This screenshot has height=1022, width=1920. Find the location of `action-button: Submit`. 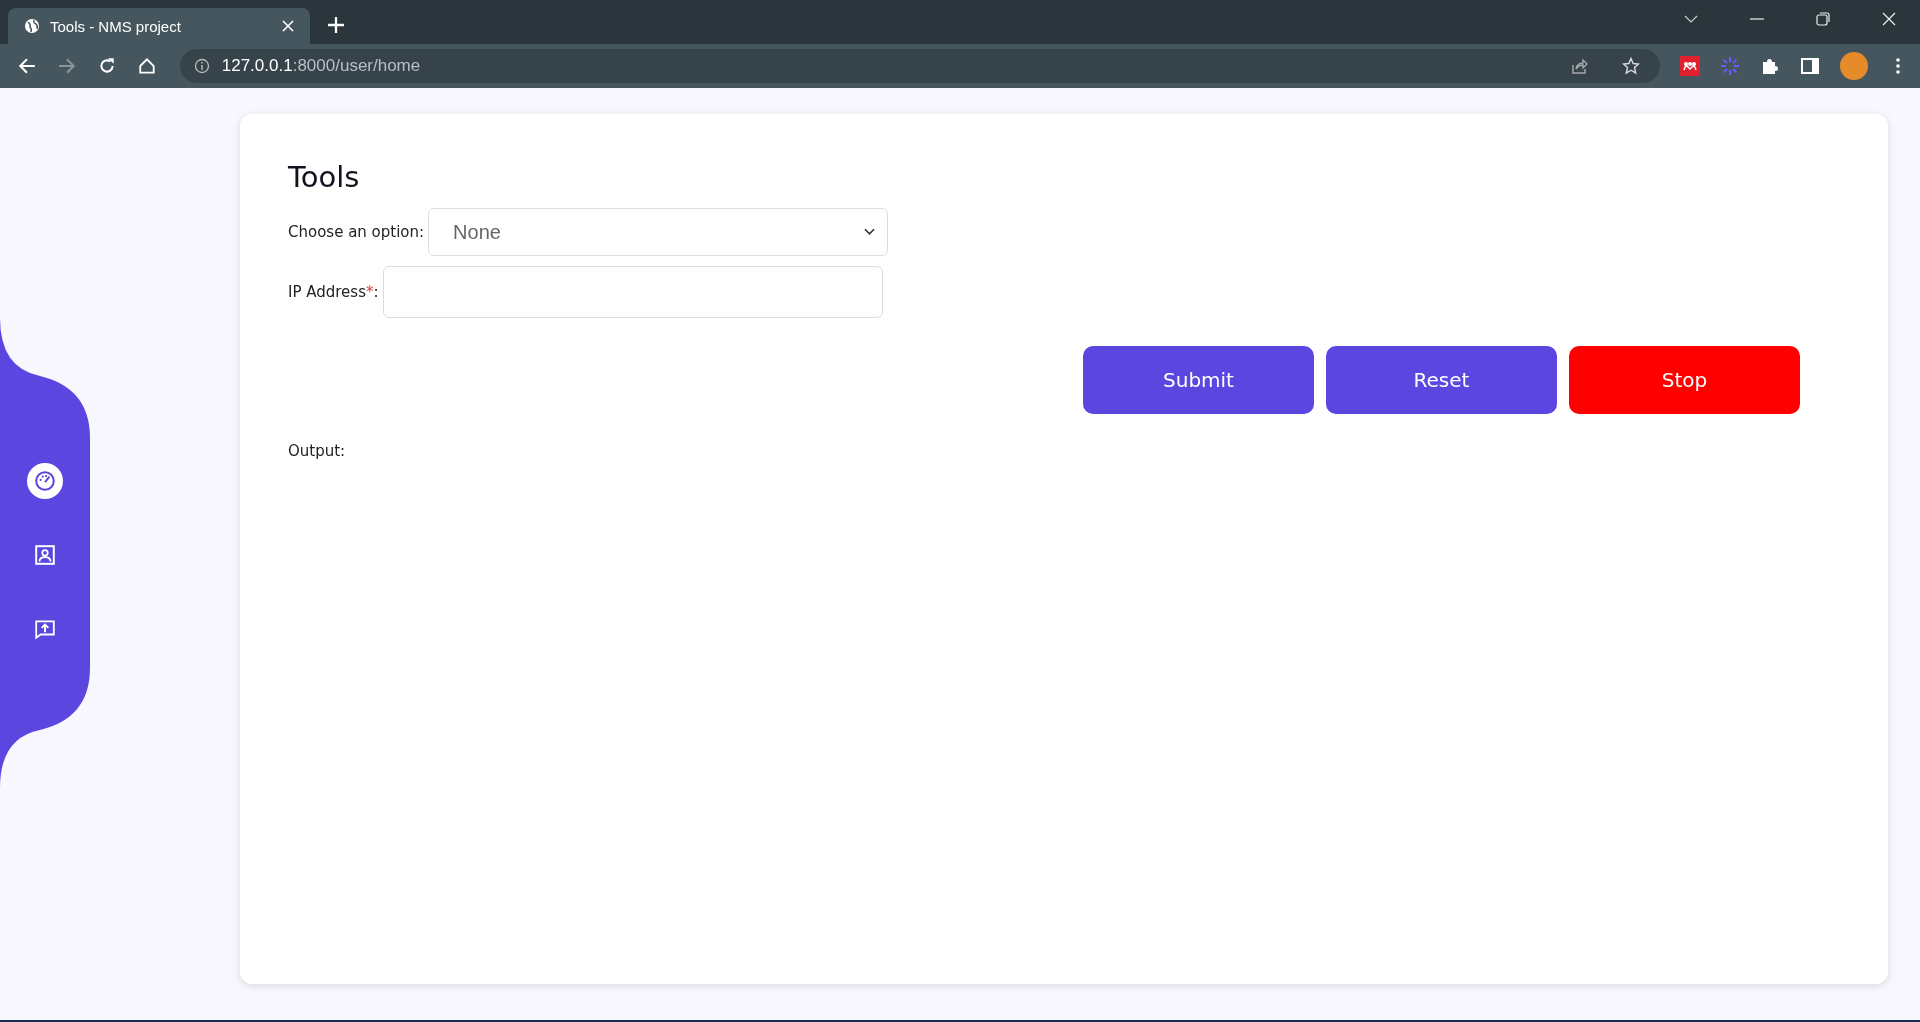

action-button: Submit is located at coordinates (1198, 380).